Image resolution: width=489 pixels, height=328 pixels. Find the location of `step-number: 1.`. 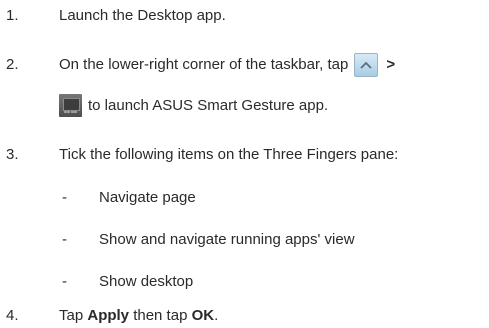

step-number: 1. is located at coordinates (12, 15).